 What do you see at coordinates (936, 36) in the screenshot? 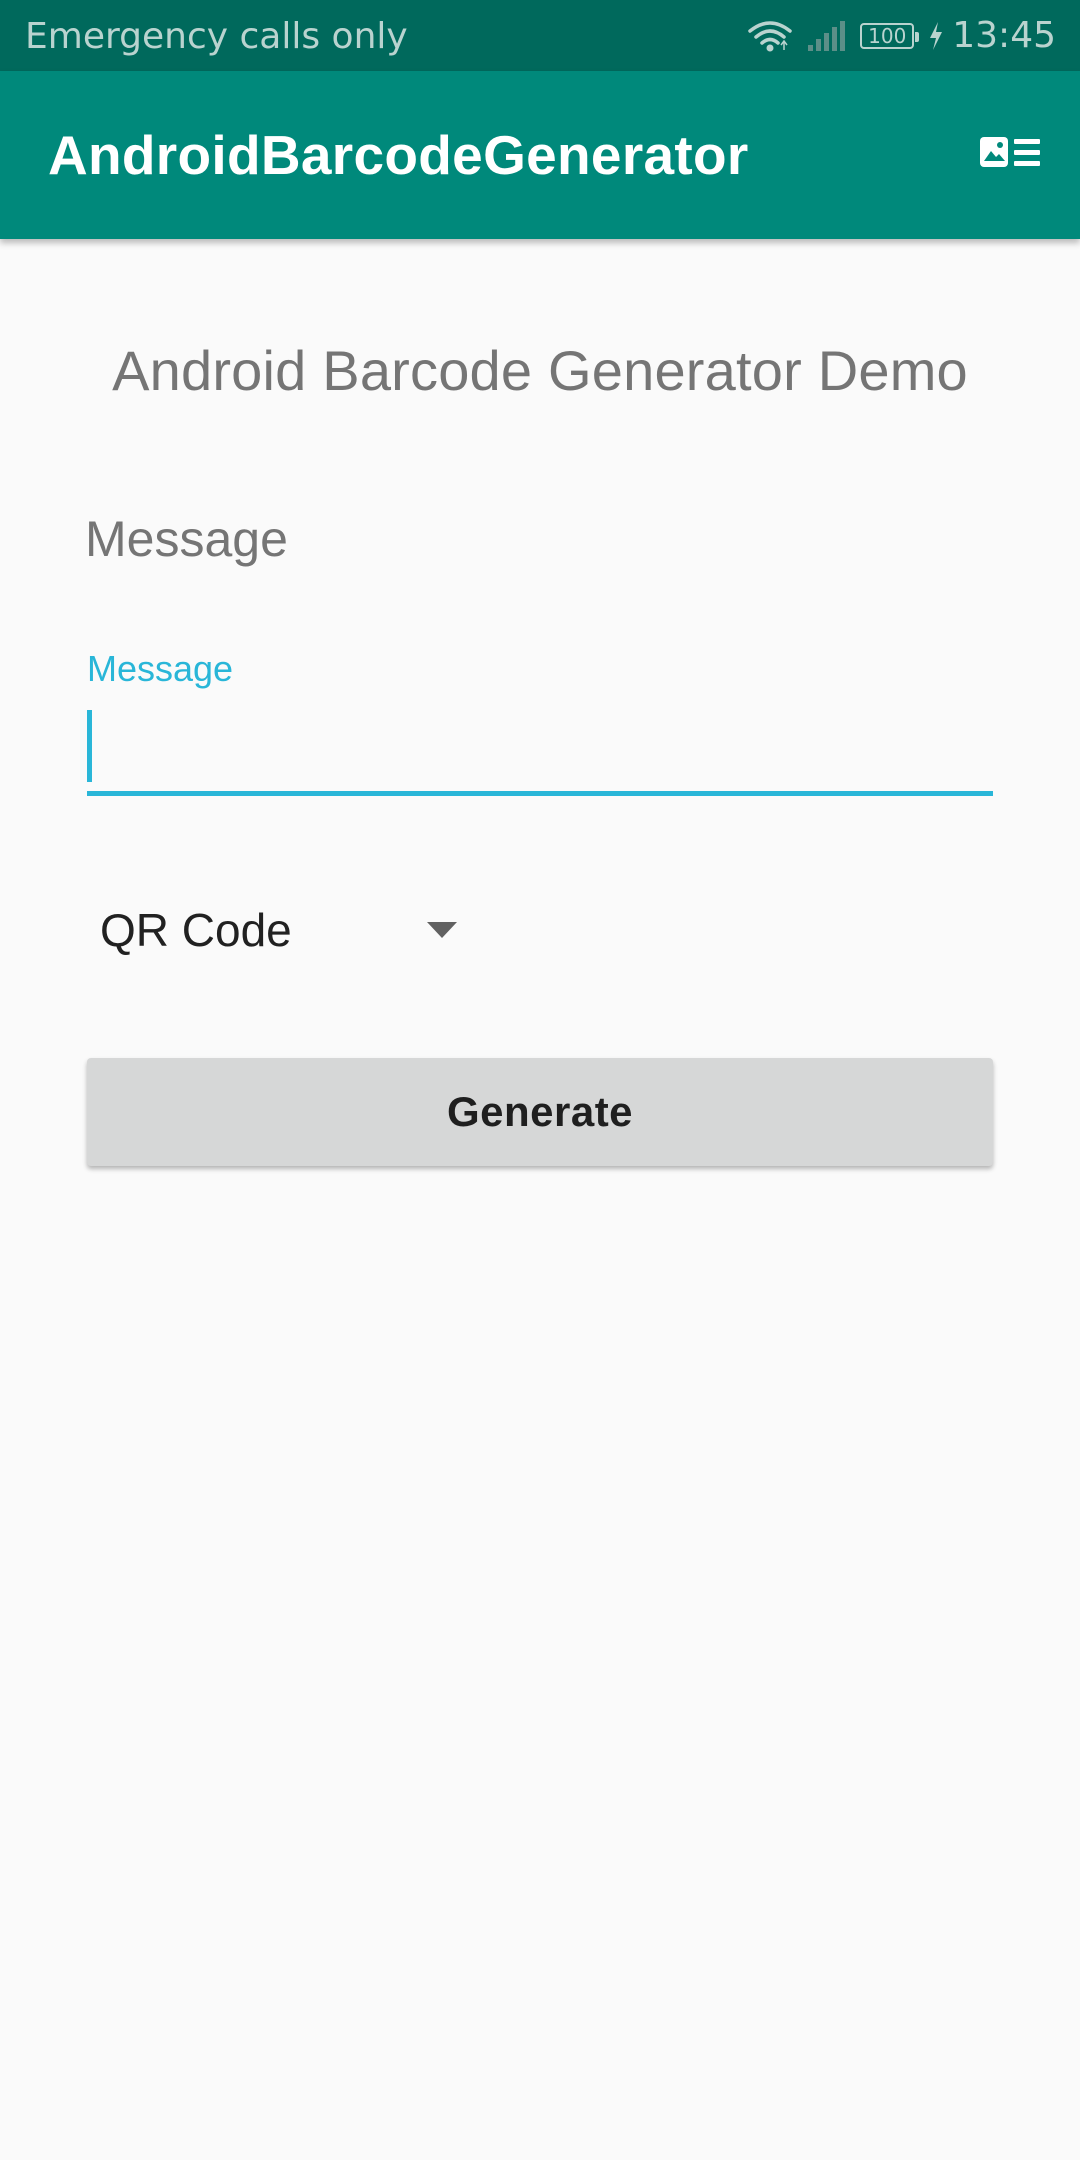
I see `charging-icon` at bounding box center [936, 36].